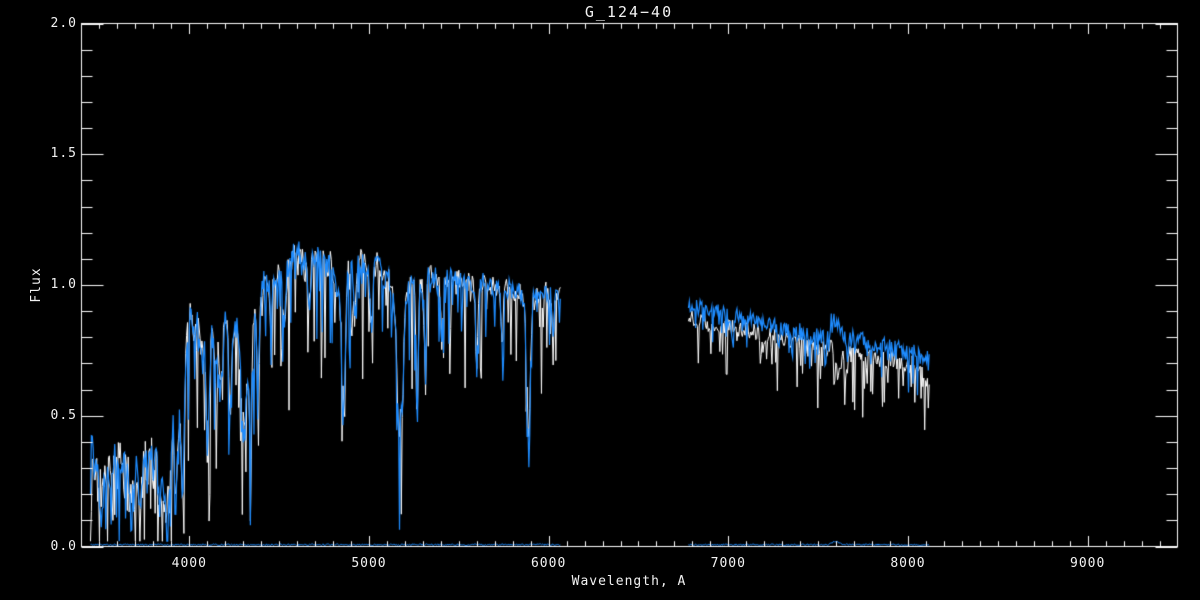 Image resolution: width=1200 pixels, height=600 pixels. I want to click on x-tick-label: 4000, so click(189, 563).